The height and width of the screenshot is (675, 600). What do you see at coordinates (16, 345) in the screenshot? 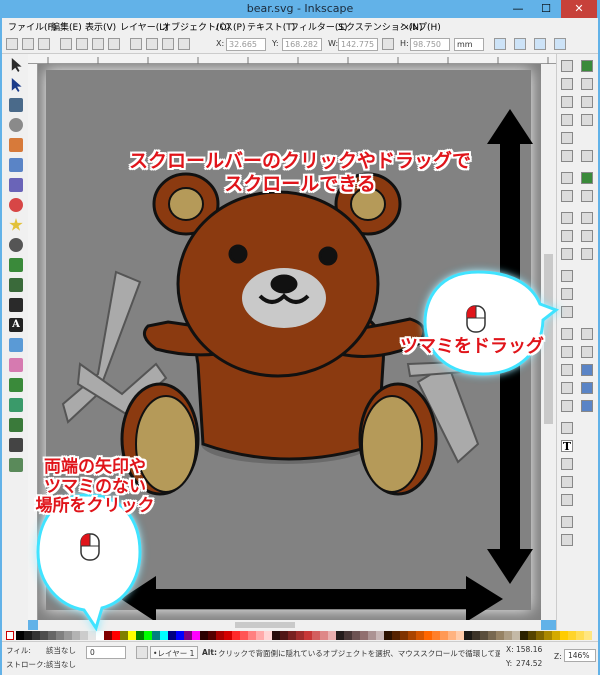
I see `spray-tool-icon` at bounding box center [16, 345].